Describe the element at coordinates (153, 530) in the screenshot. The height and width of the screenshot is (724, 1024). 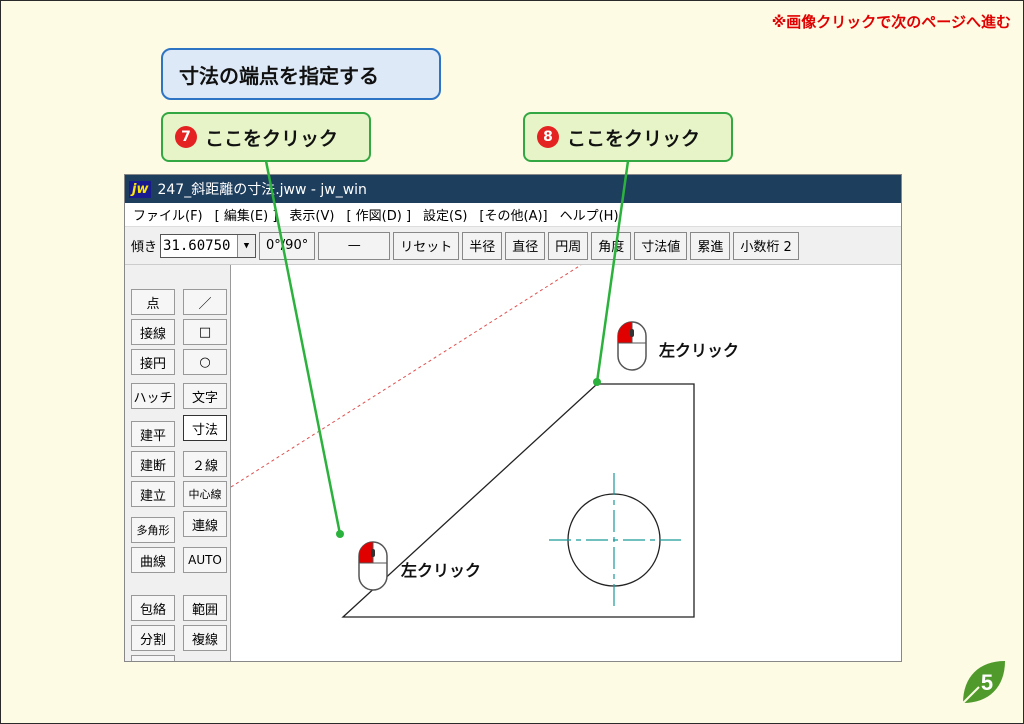
I see `tool-polygon: 多角形` at that location.